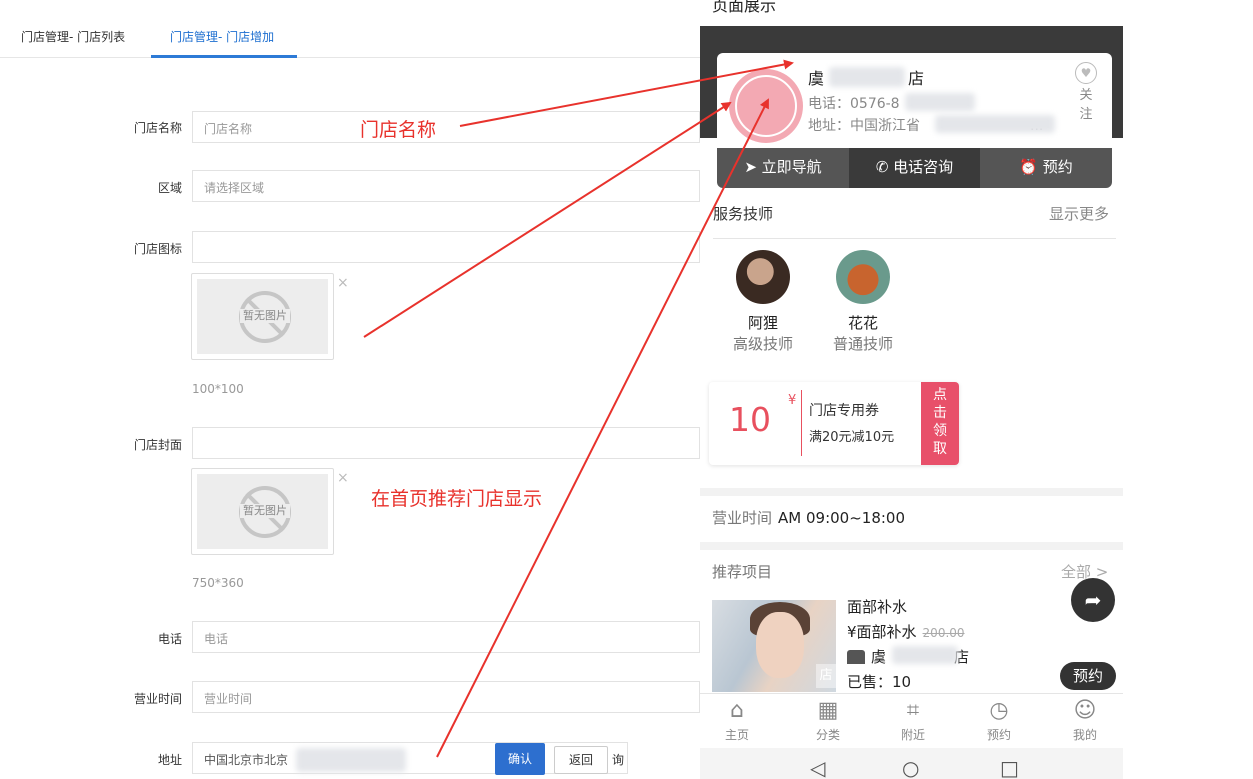  Describe the element at coordinates (766, 106) in the screenshot. I see `store-logo` at that location.